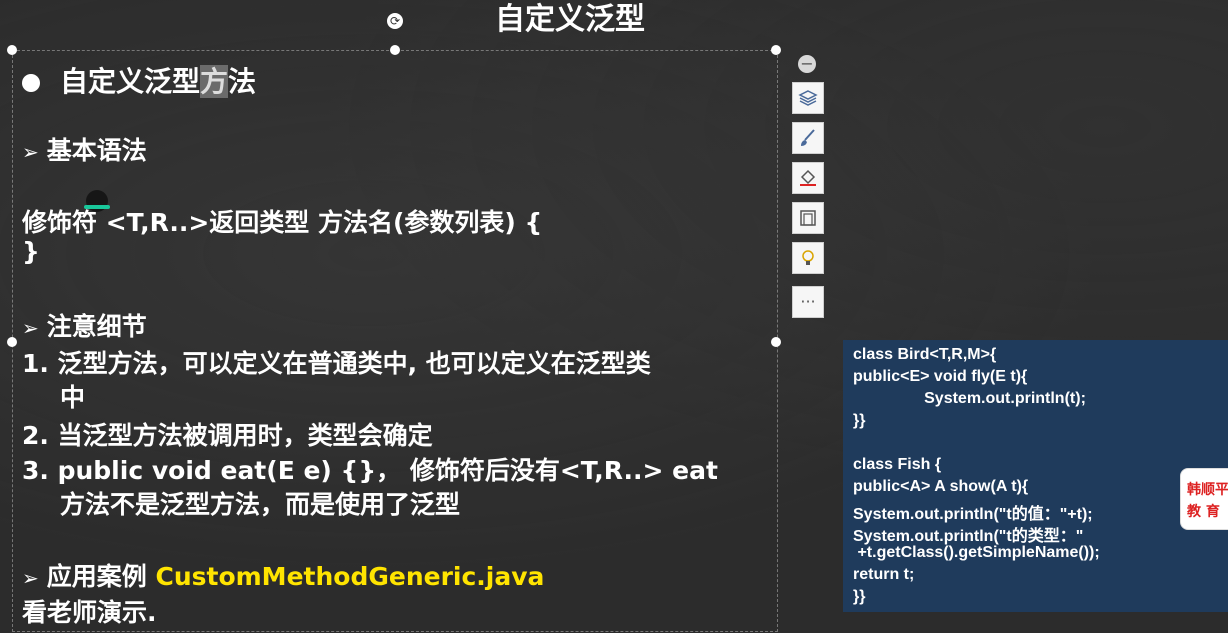 This screenshot has width=1228, height=633. What do you see at coordinates (101, 576) in the screenshot?
I see `section-case-label: 应用案例` at bounding box center [101, 576].